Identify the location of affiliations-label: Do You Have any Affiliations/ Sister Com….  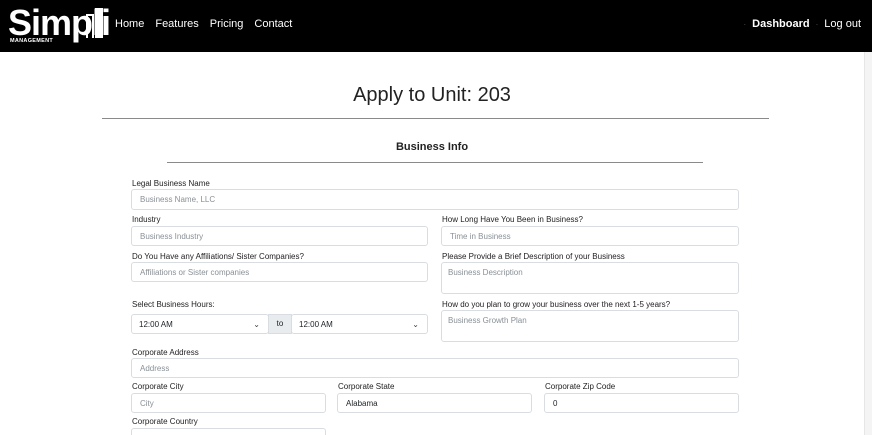
(218, 256).